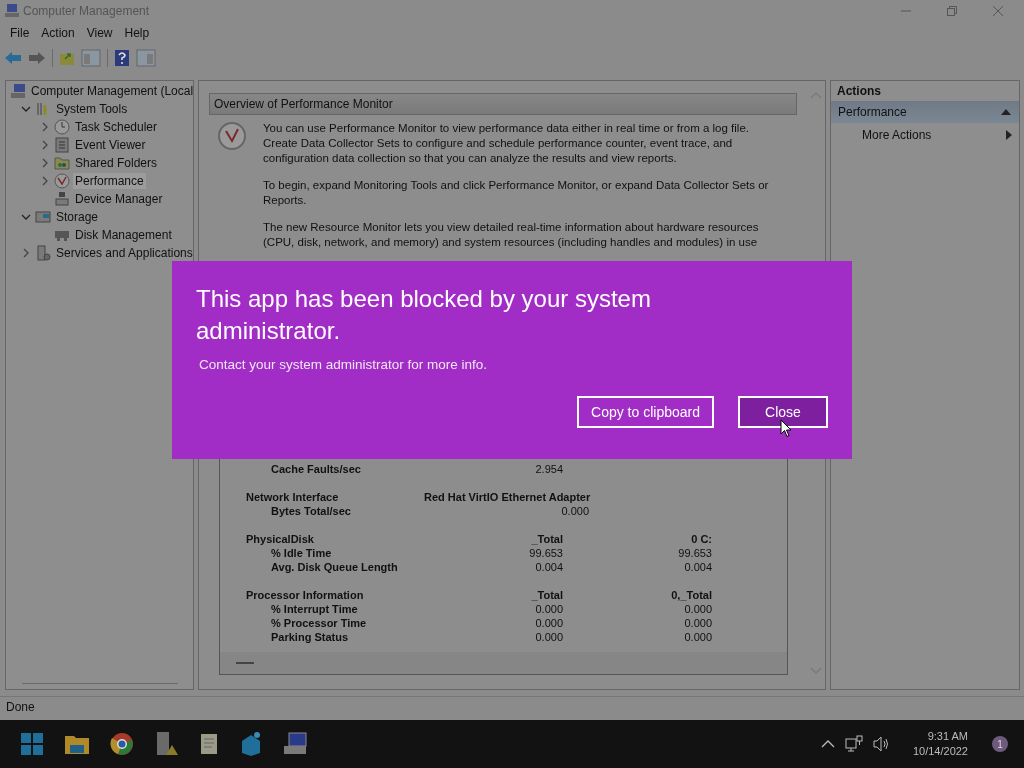 The width and height of the screenshot is (1024, 768). What do you see at coordinates (506, 497) in the screenshot?
I see `instance-heading: Red Hat VirtIO Ethernet Adapter` at bounding box center [506, 497].